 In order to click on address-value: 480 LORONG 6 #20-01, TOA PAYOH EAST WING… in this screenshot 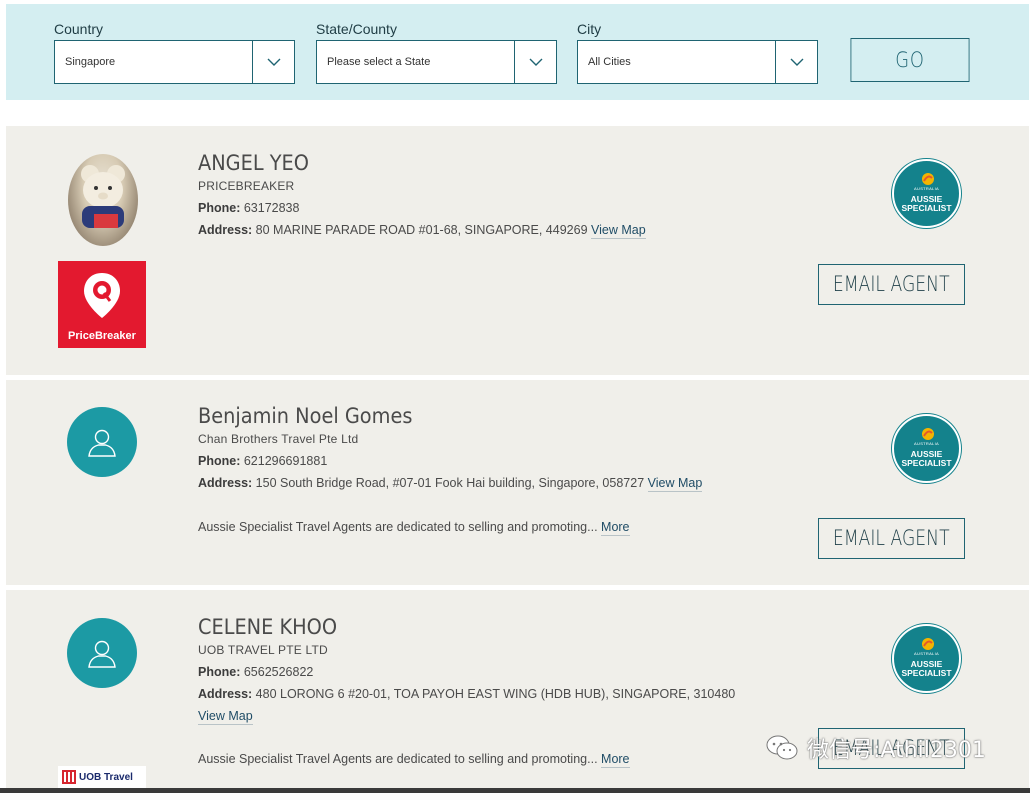, I will do `click(495, 694)`.